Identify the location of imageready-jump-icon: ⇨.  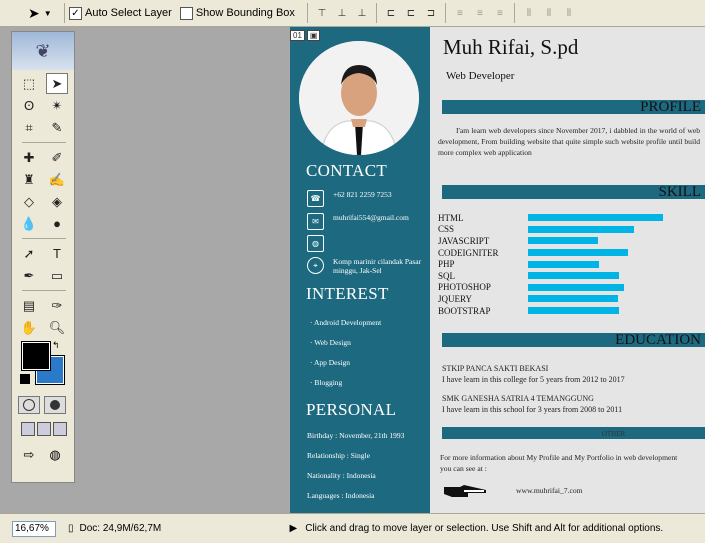
(29, 455).